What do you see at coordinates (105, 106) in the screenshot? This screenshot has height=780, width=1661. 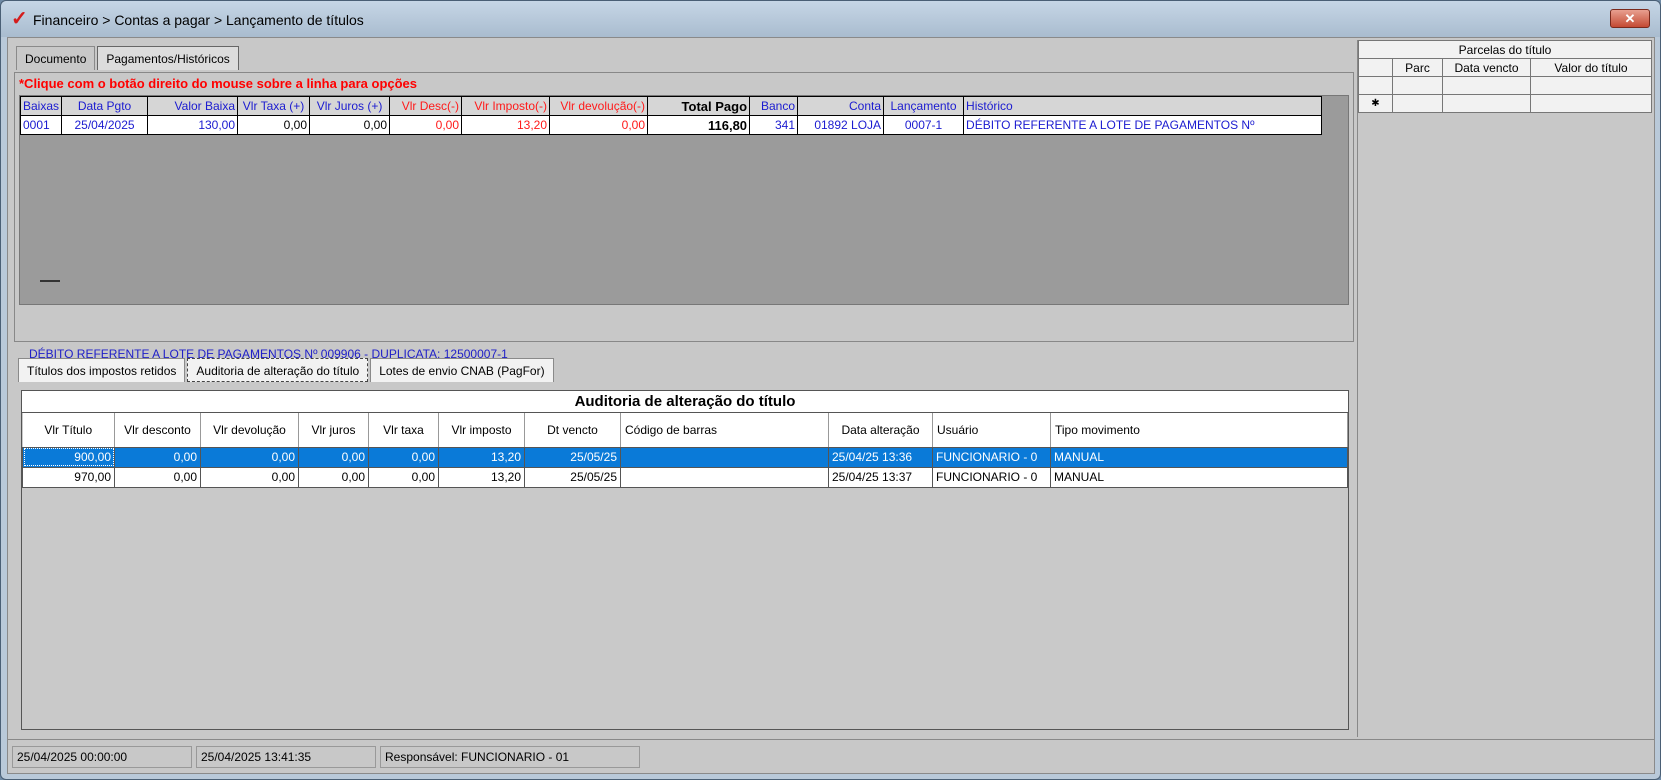 I see `col-data-pgto: Data Pgto` at bounding box center [105, 106].